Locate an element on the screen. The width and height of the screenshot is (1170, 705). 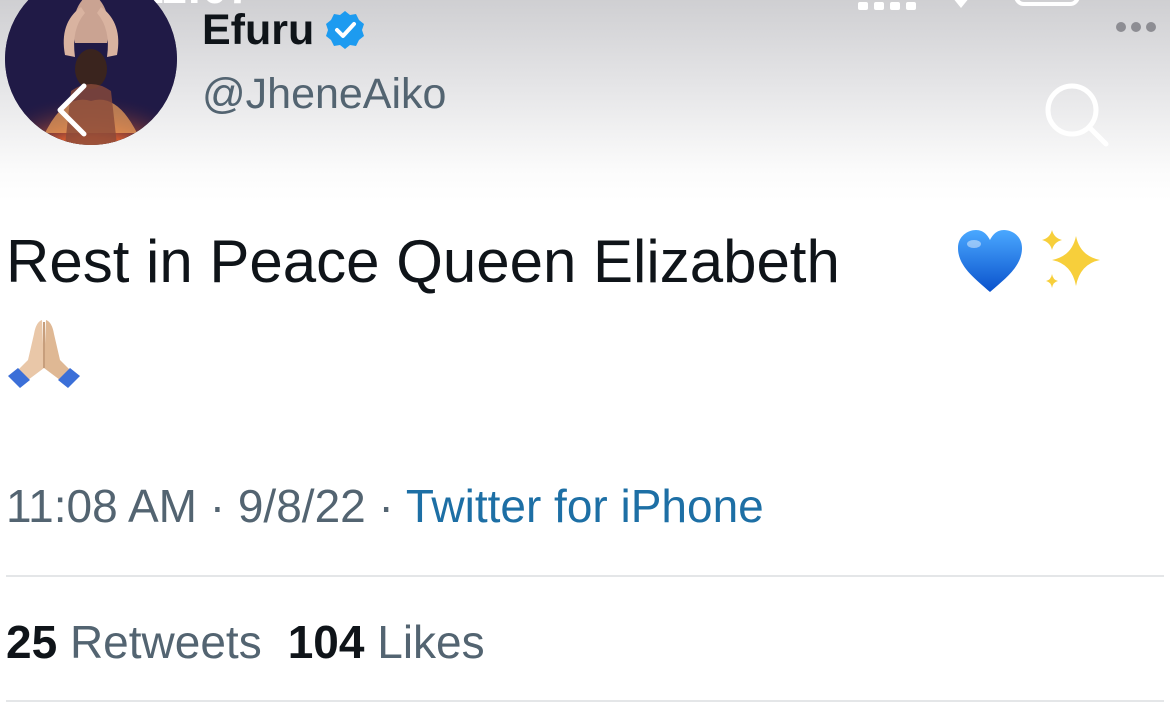
retweets-count: 25 is located at coordinates (32, 642).